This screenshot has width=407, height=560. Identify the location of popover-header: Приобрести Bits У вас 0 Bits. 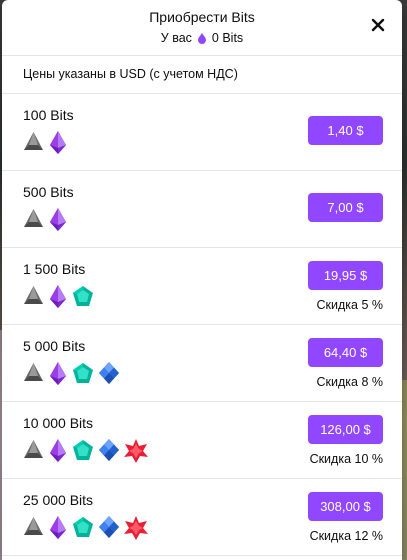
(202, 27).